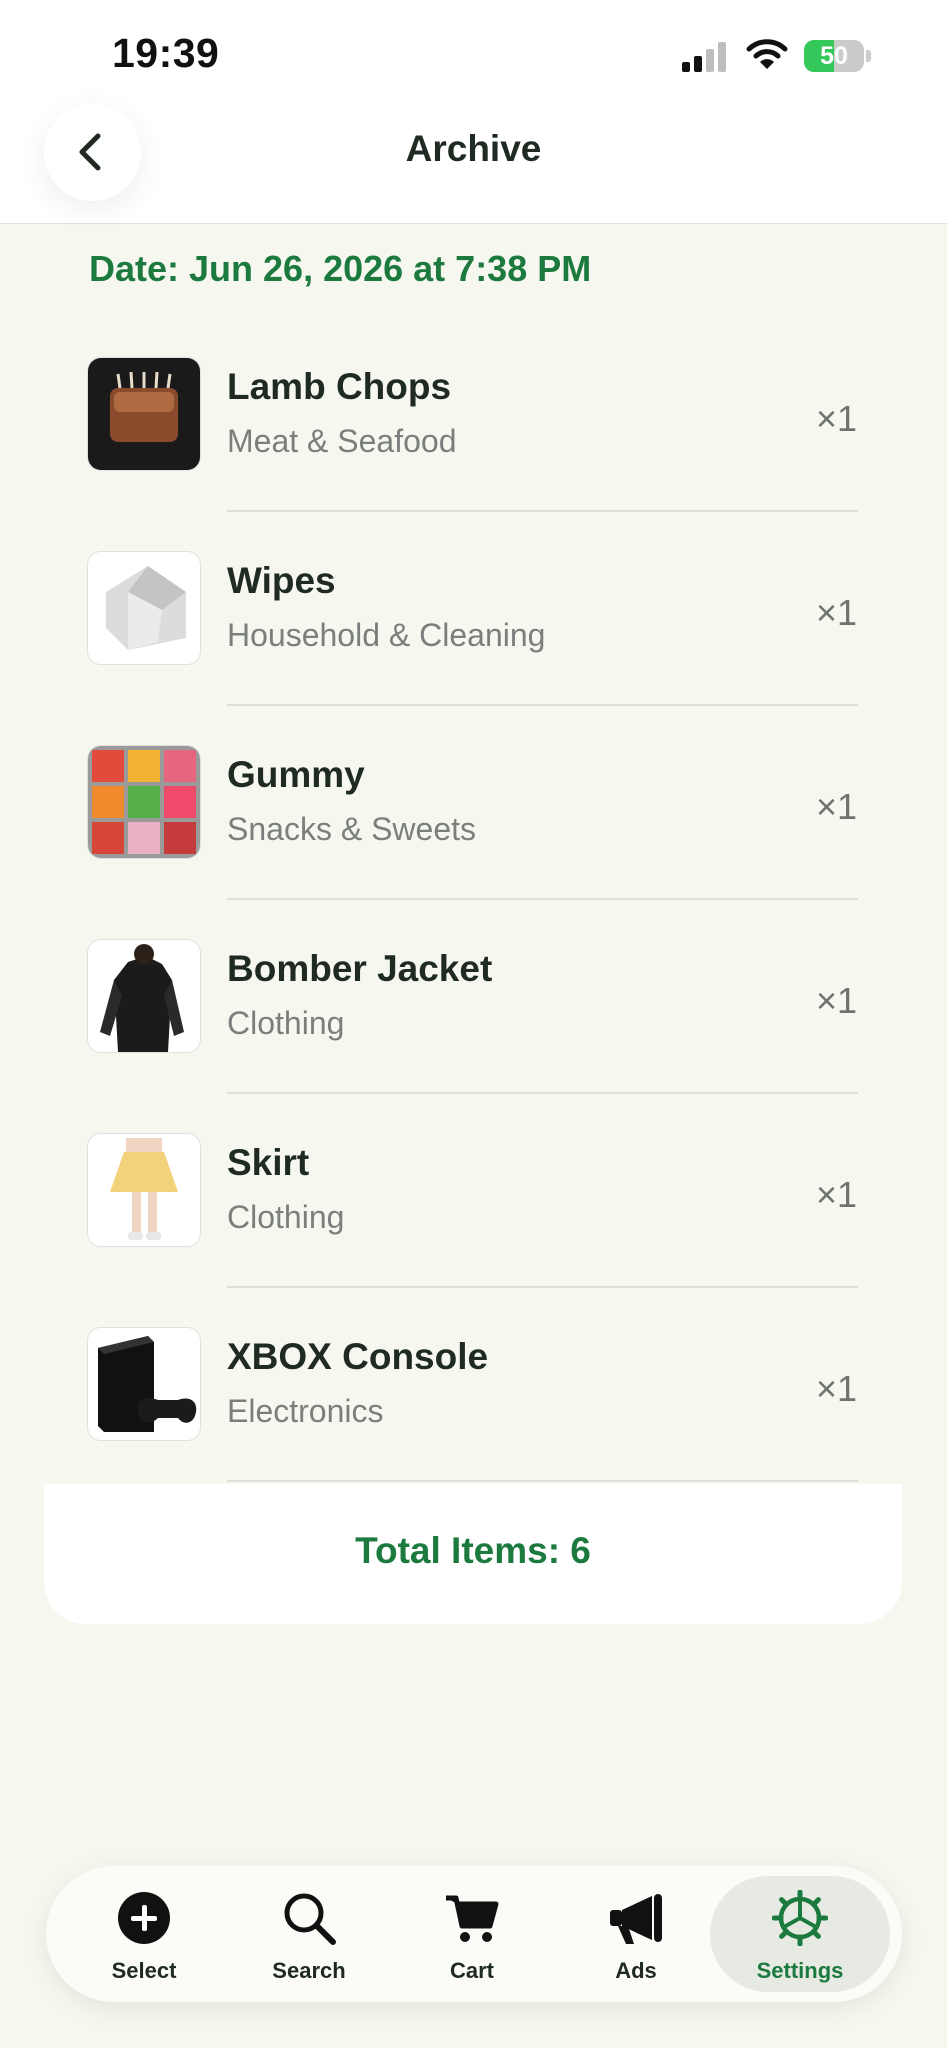 The height and width of the screenshot is (2048, 947). What do you see at coordinates (473, 1203) in the screenshot?
I see `list-item: Skirt Clothing ×1` at bounding box center [473, 1203].